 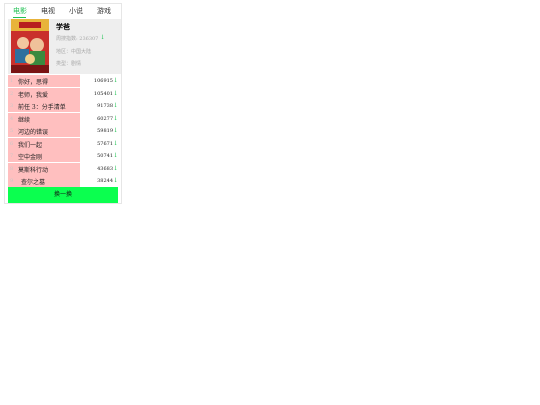 What do you see at coordinates (33, 94) in the screenshot?
I see `item-title: 老师，我爱` at bounding box center [33, 94].